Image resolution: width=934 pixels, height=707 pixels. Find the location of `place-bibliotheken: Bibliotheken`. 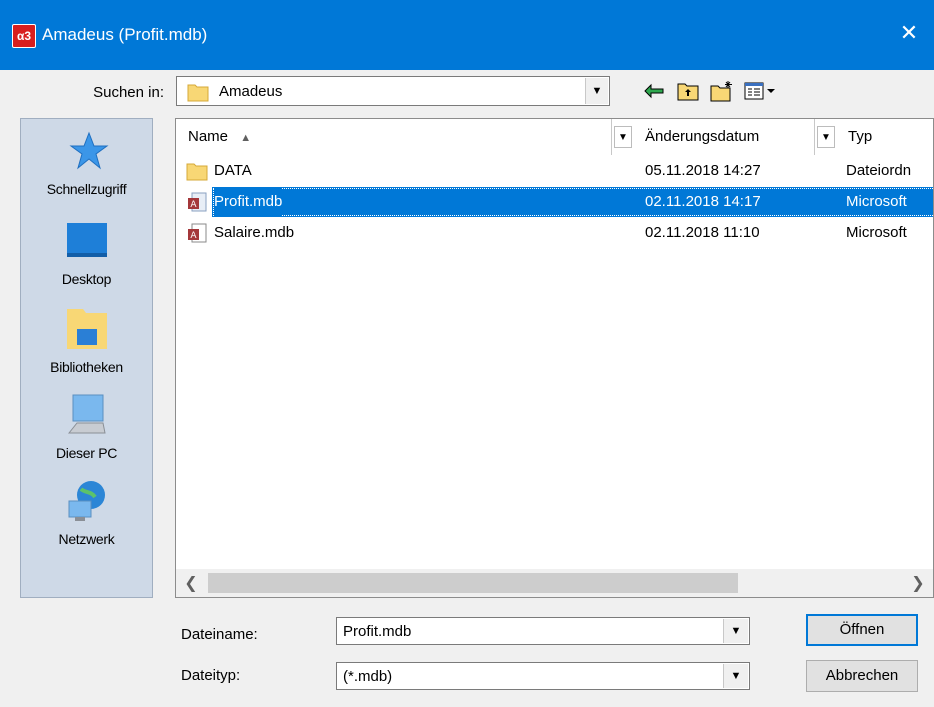

place-bibliotheken: Bibliotheken is located at coordinates (86, 341).